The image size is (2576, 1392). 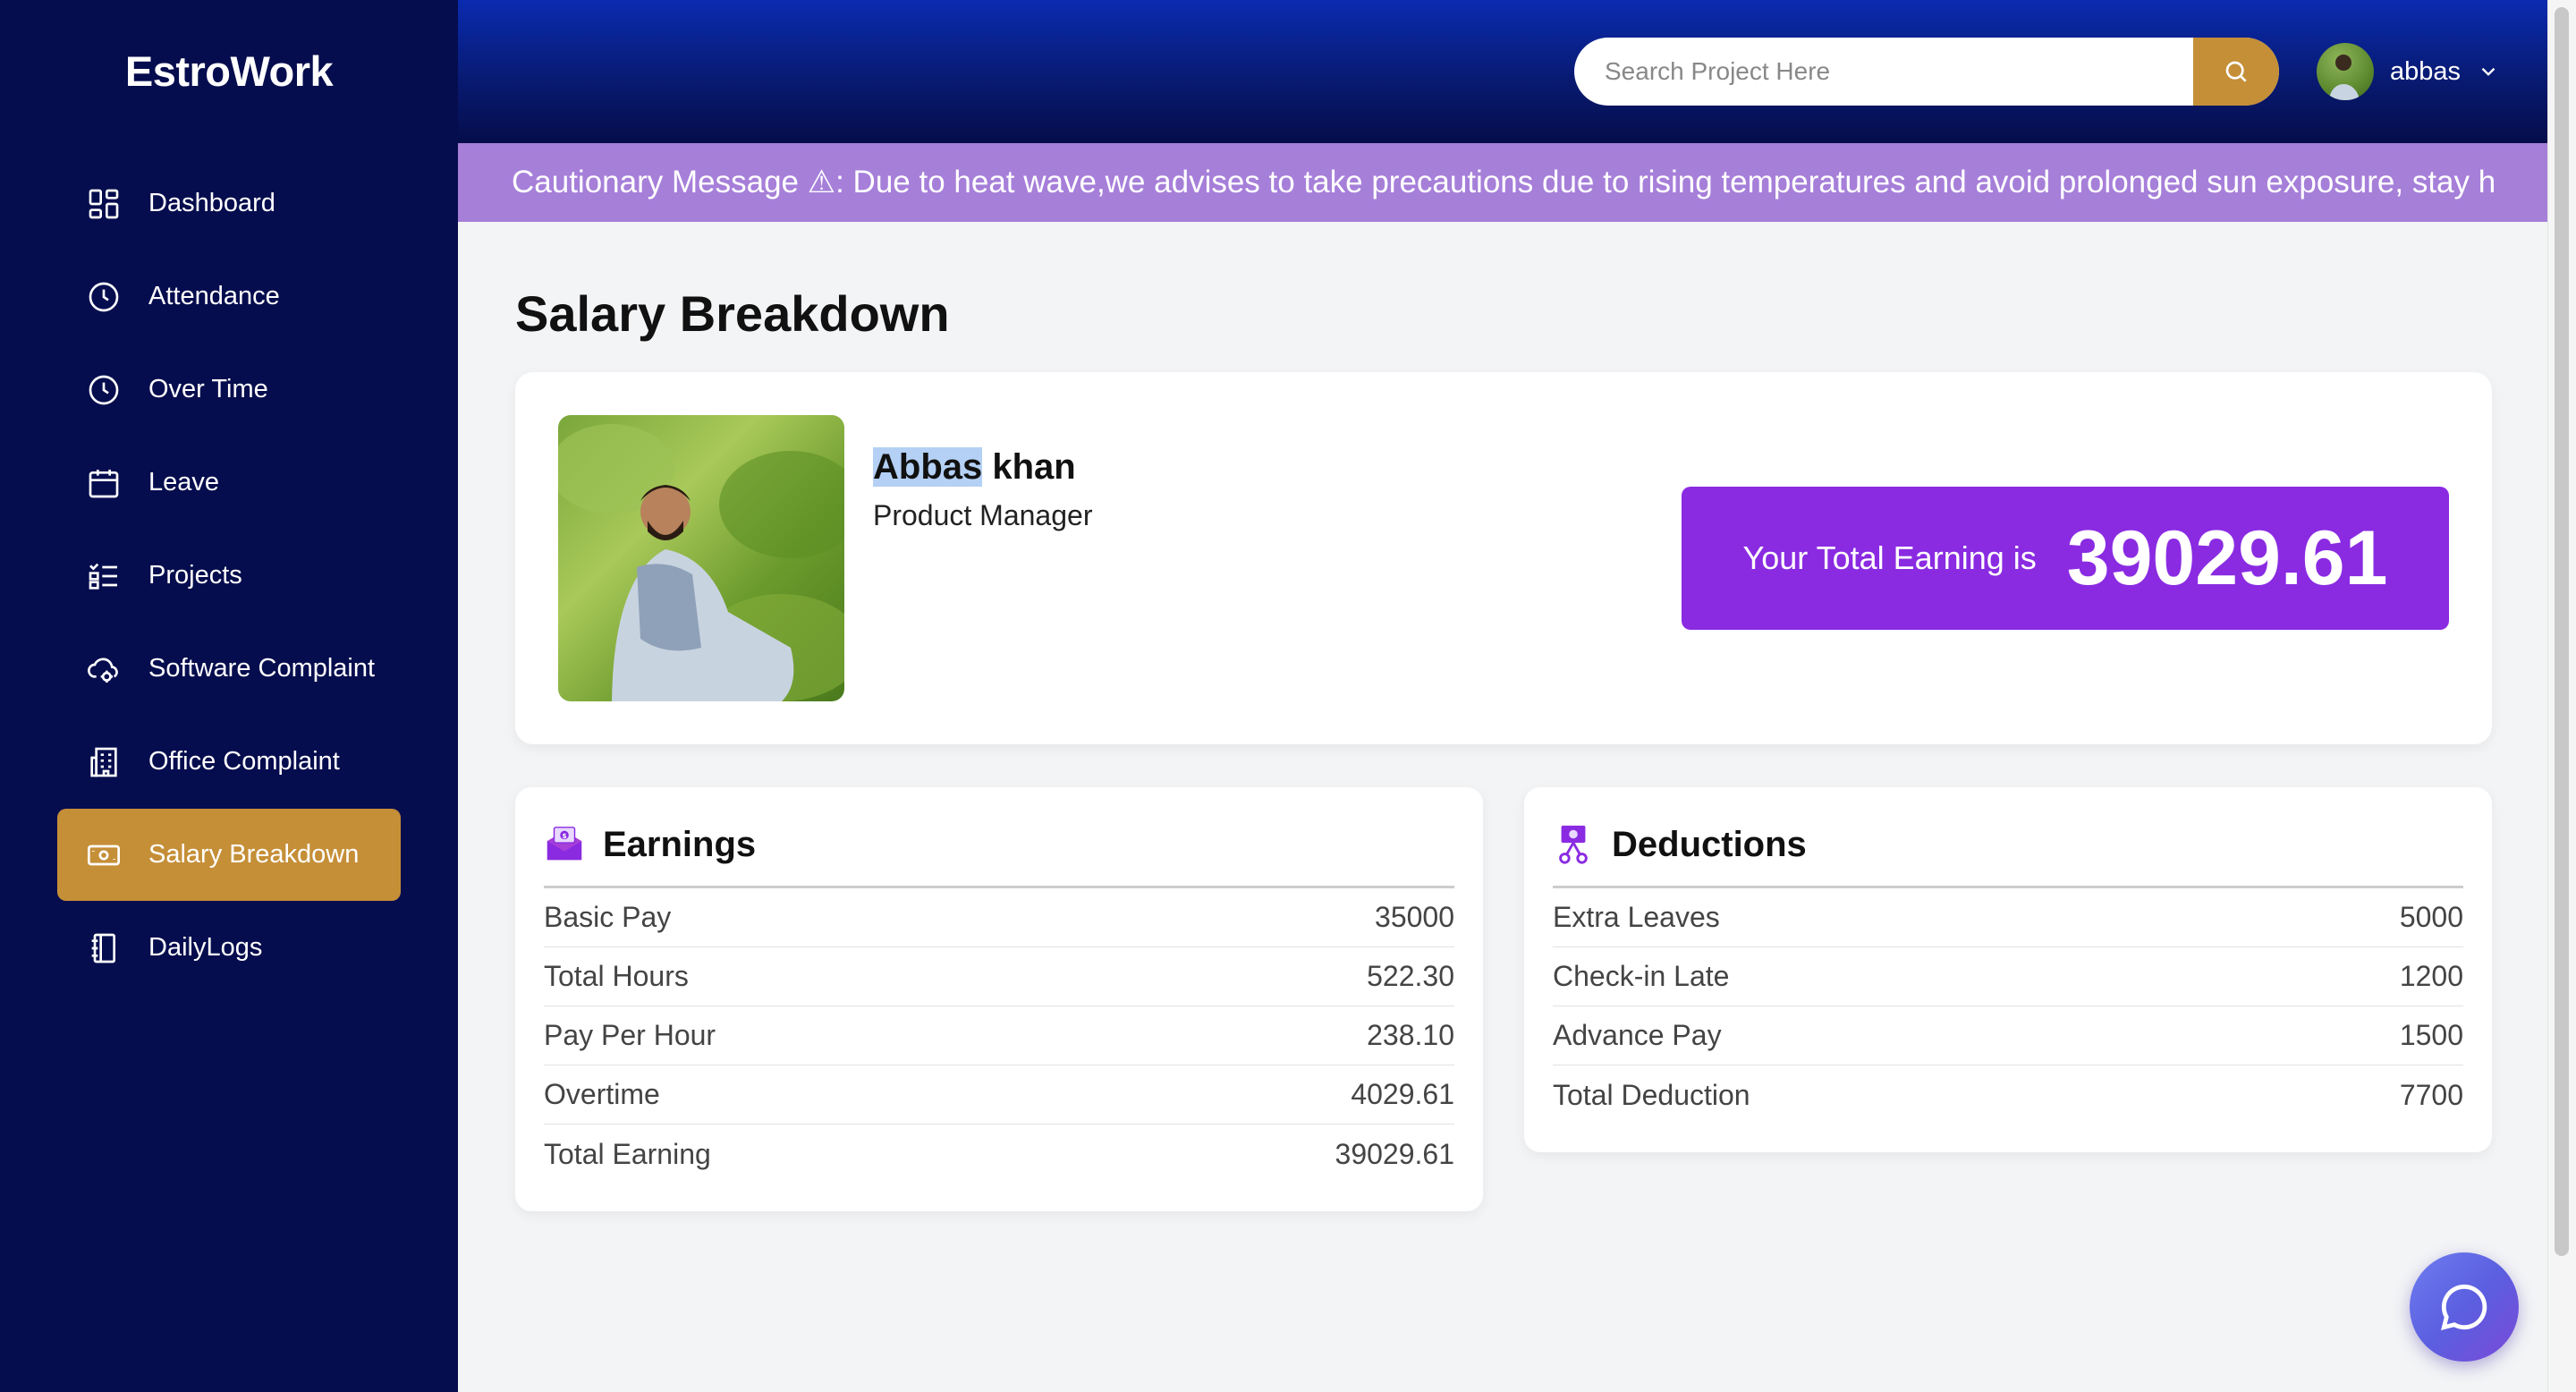 I want to click on row-value: 522.30, so click(x=1410, y=976).